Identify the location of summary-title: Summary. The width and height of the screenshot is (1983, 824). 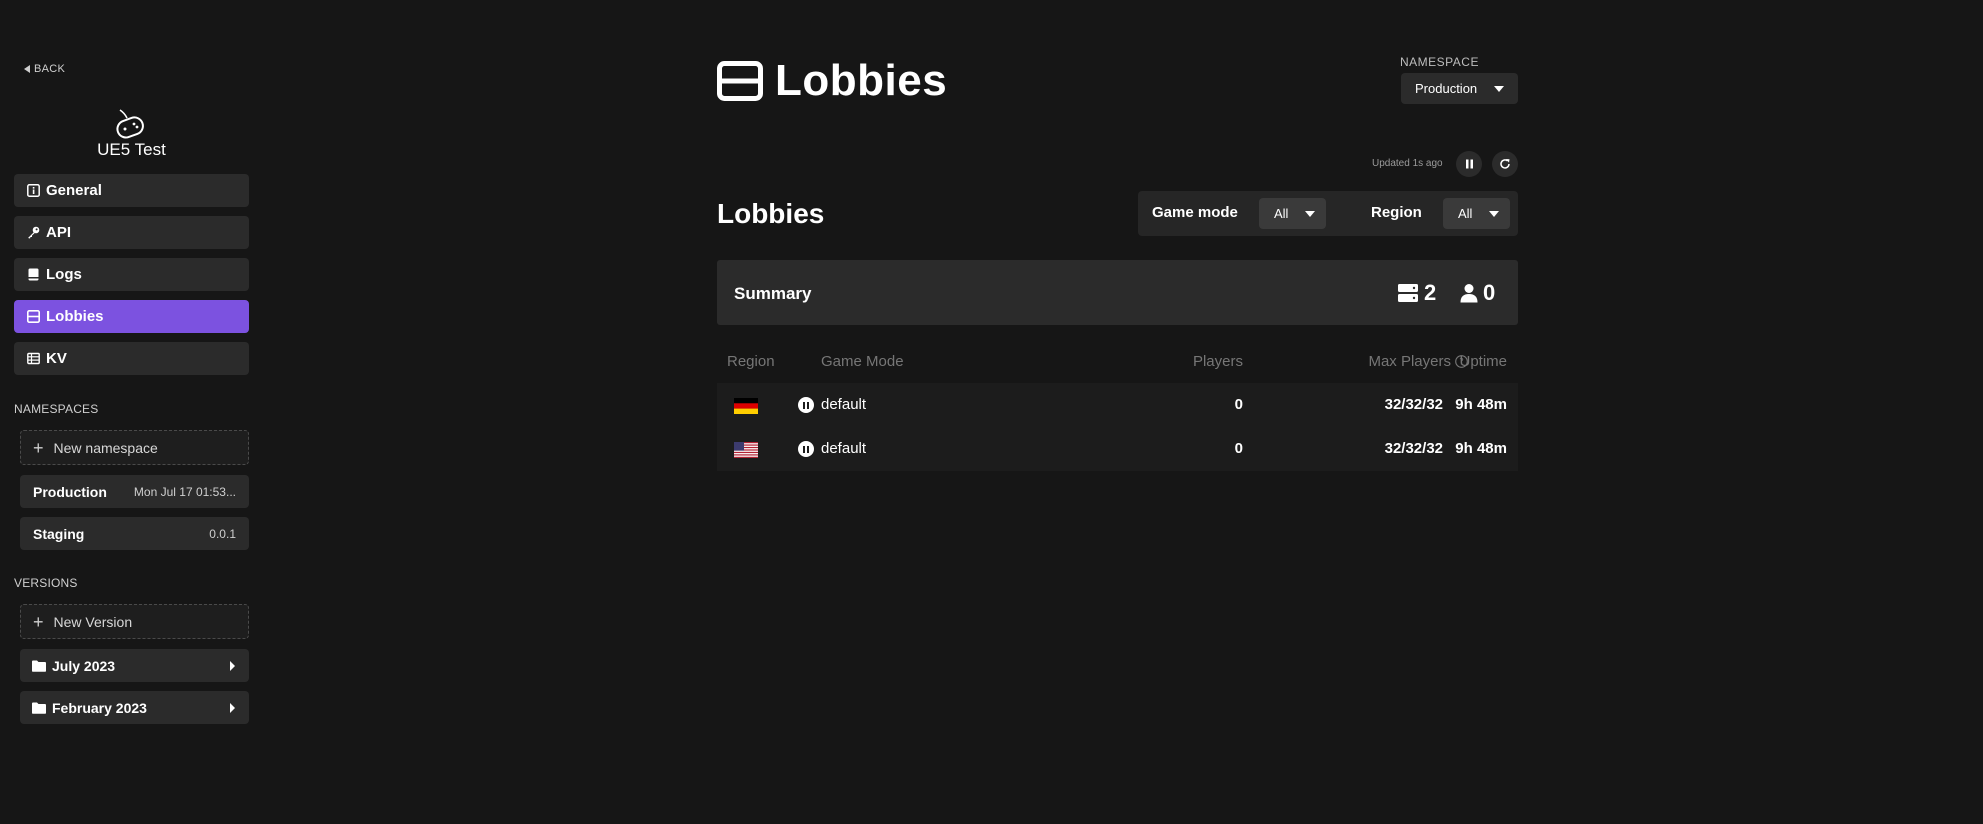
(773, 293).